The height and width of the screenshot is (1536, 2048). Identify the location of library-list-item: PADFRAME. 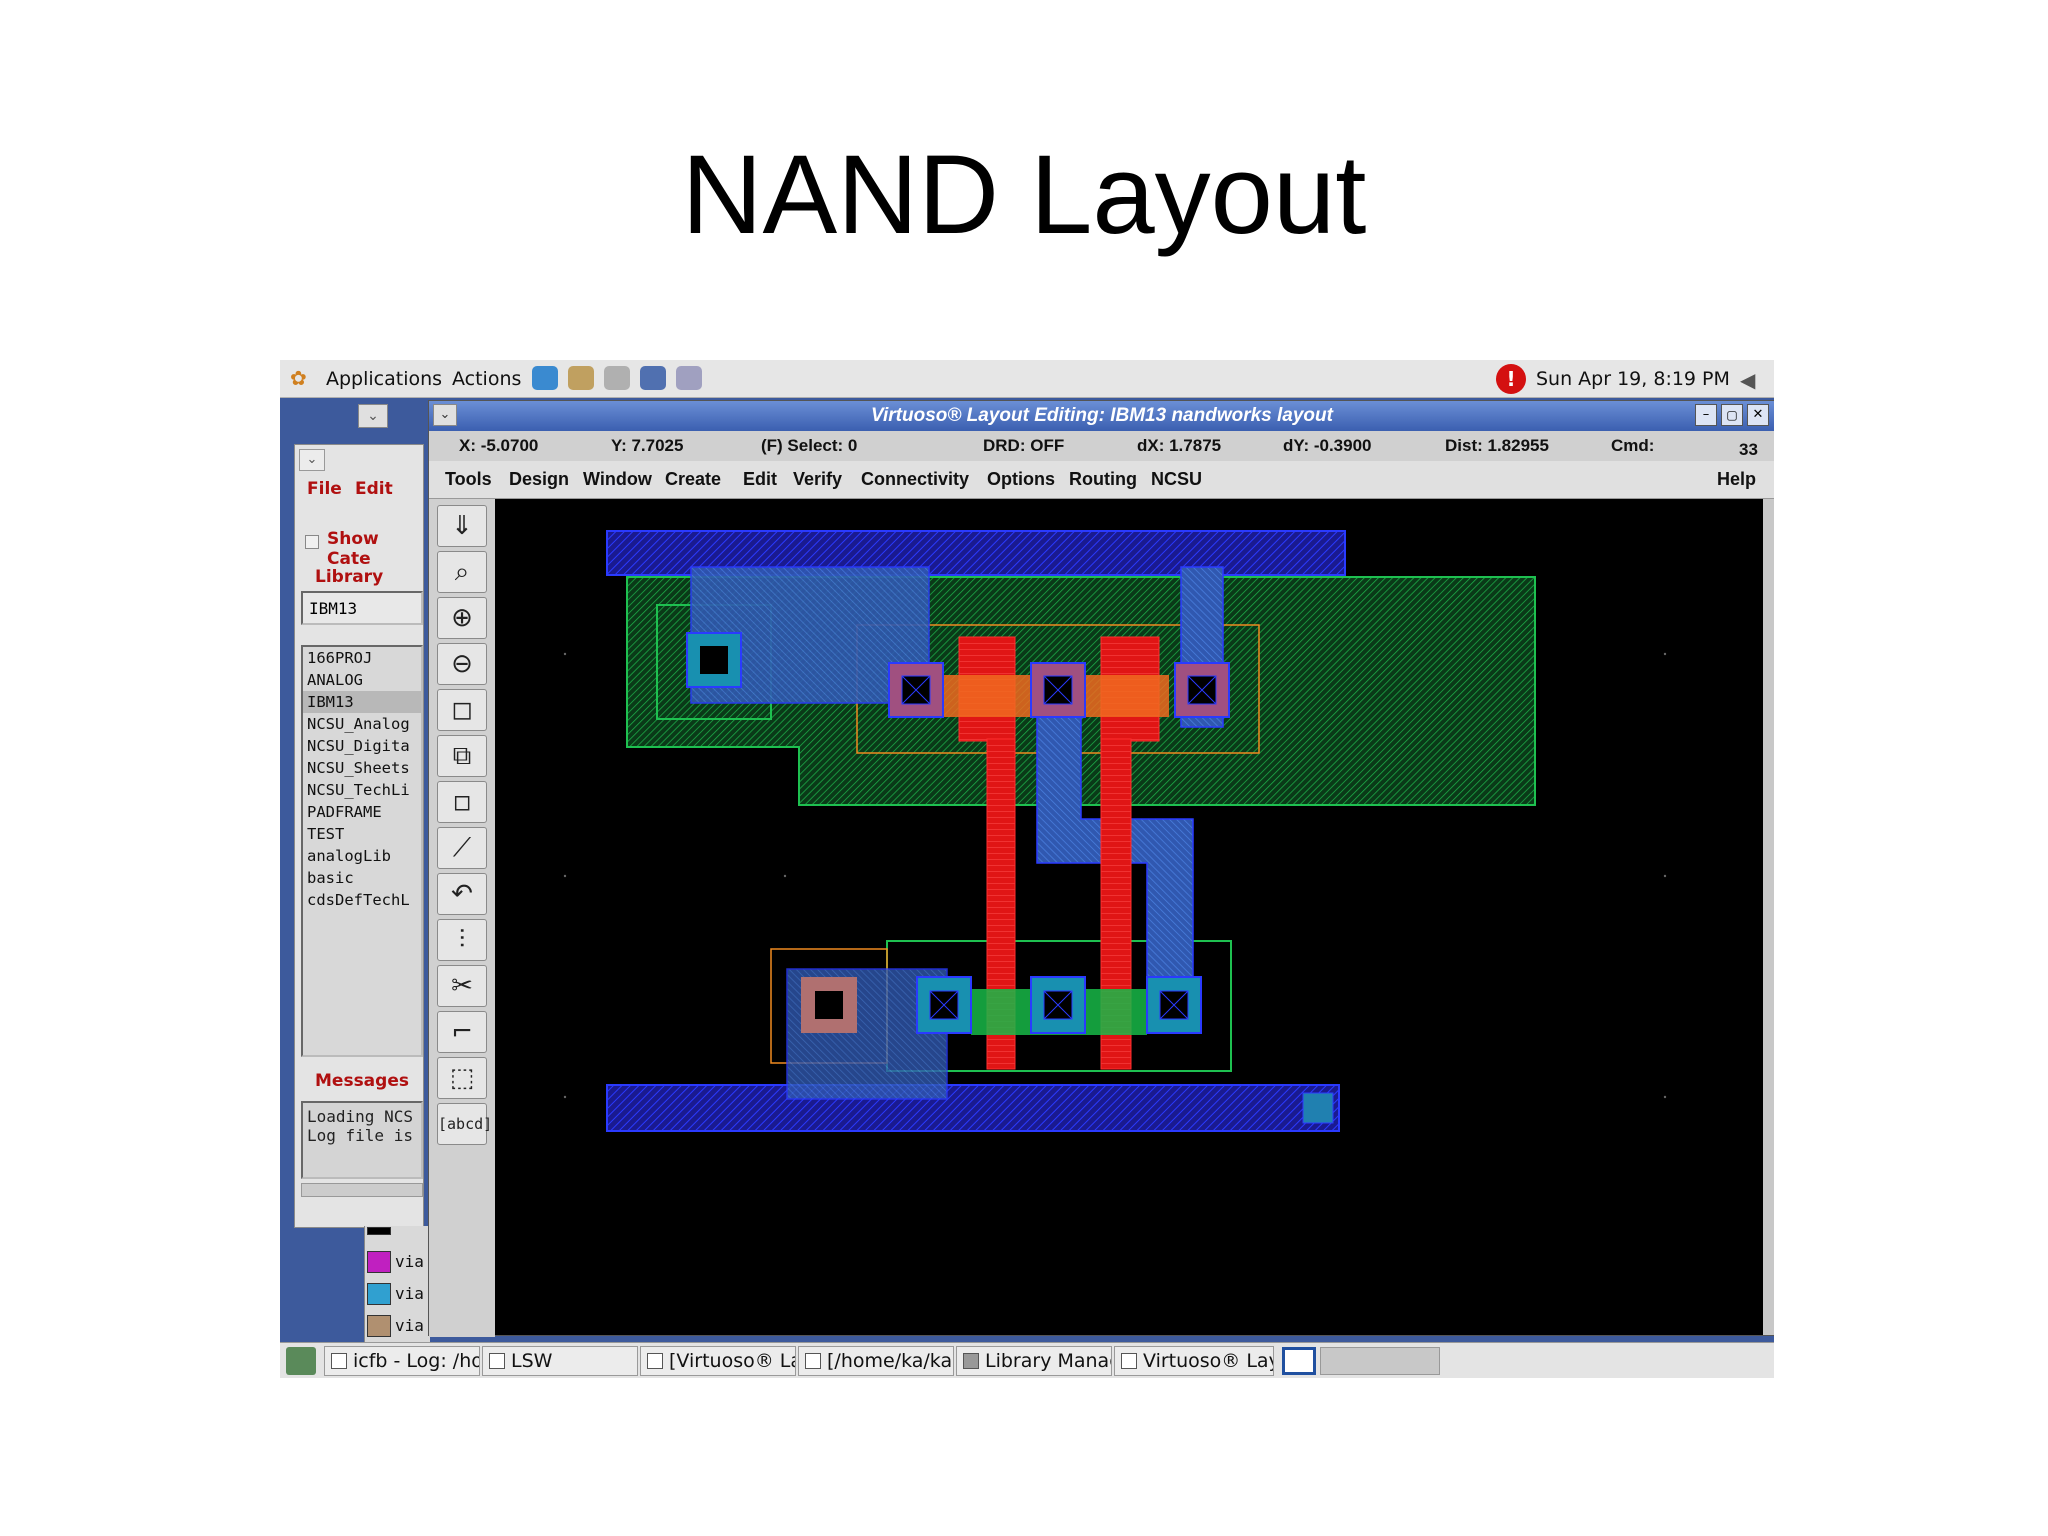
(362, 812).